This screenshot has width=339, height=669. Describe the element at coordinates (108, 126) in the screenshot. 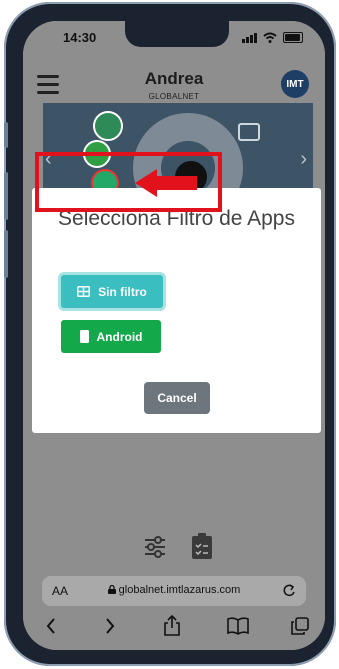

I see `globe-icon` at that location.